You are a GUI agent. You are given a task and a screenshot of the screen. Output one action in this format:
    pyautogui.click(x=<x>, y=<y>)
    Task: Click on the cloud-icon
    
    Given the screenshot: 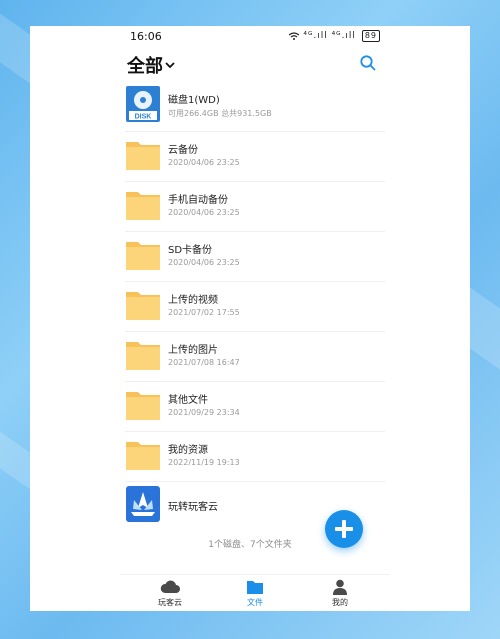 What is the action you would take?
    pyautogui.click(x=170, y=586)
    